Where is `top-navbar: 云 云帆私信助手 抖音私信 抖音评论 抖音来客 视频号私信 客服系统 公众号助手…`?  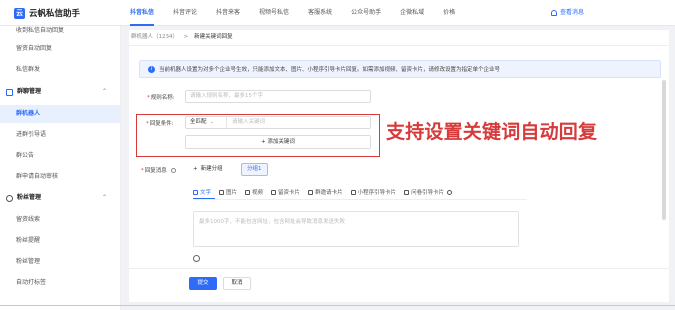 top-navbar: 云 云帆私信助手 抖音私信 抖音评论 抖音来客 视频号私信 客服系统 公众号助手… is located at coordinates (337, 13).